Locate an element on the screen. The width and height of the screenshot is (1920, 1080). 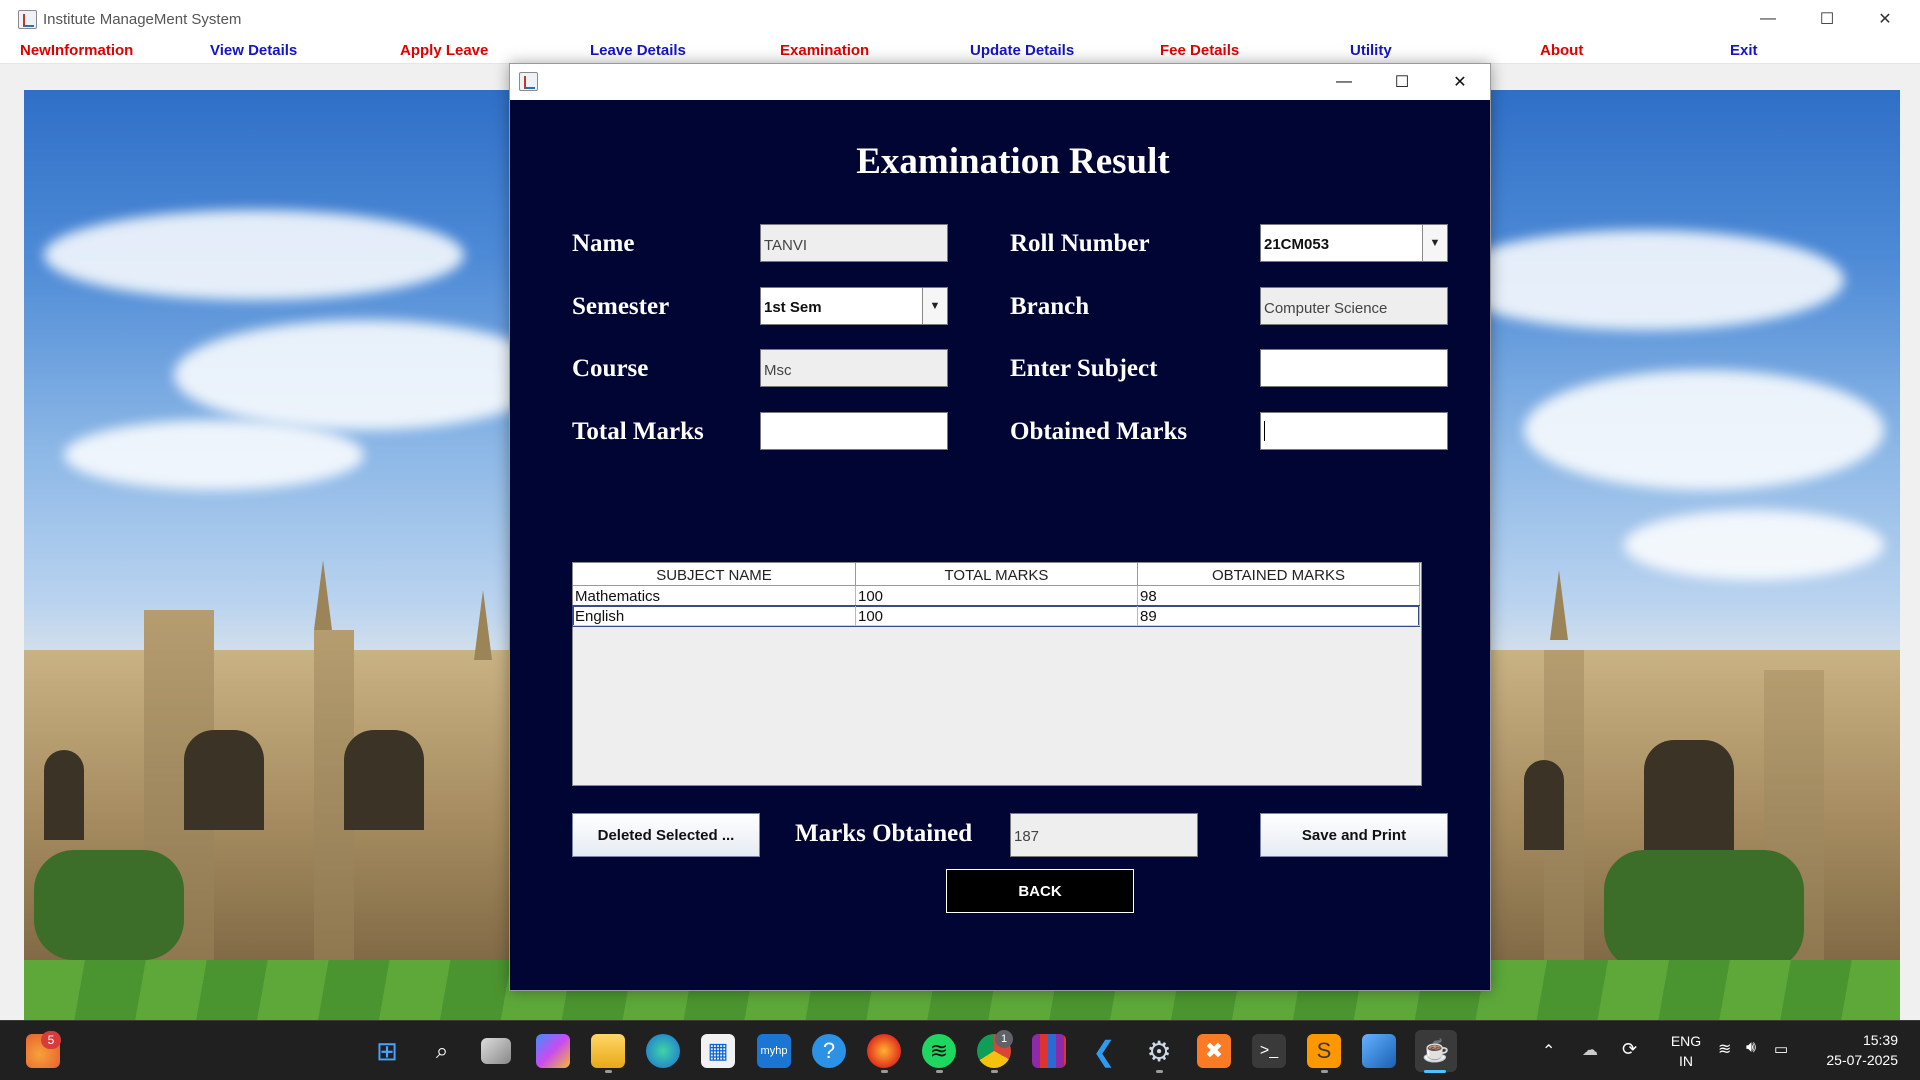
photos-icon is located at coordinates (1379, 1051).